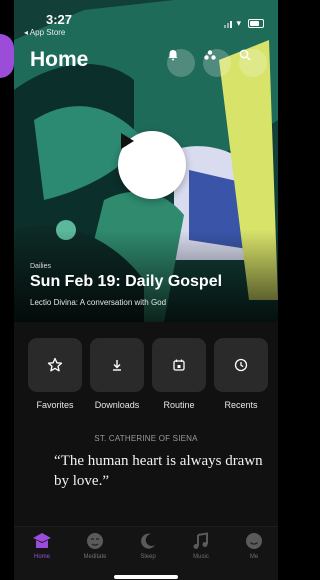  I want to click on play-icon, so click(127, 141).